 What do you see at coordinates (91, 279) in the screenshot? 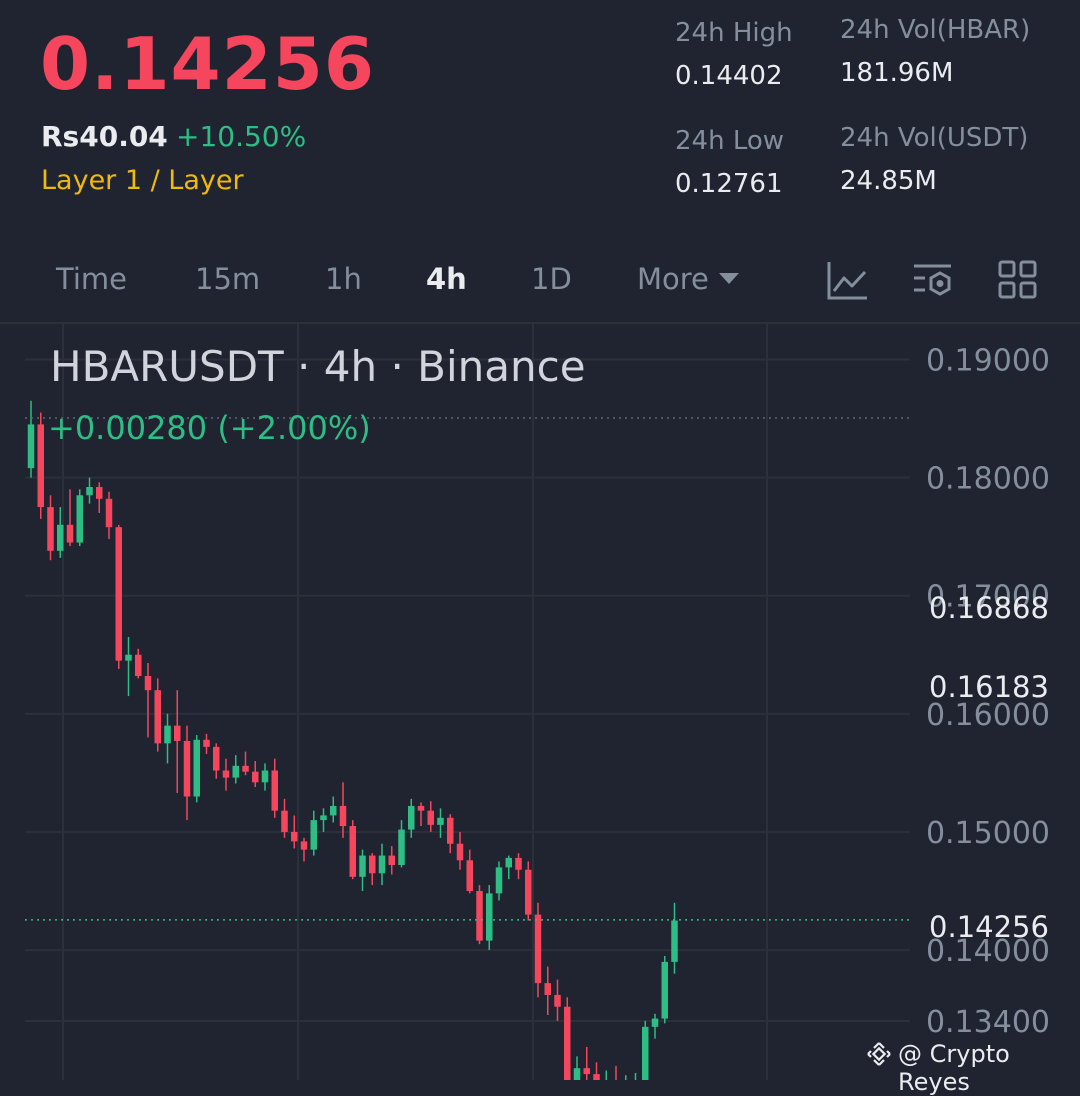
I see `tab-time: Time` at bounding box center [91, 279].